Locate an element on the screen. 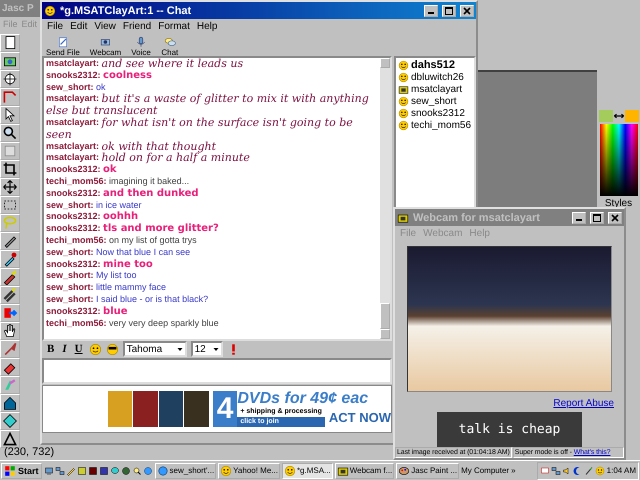  chat-message: snooks2312: and then dunked is located at coordinates (123, 194).